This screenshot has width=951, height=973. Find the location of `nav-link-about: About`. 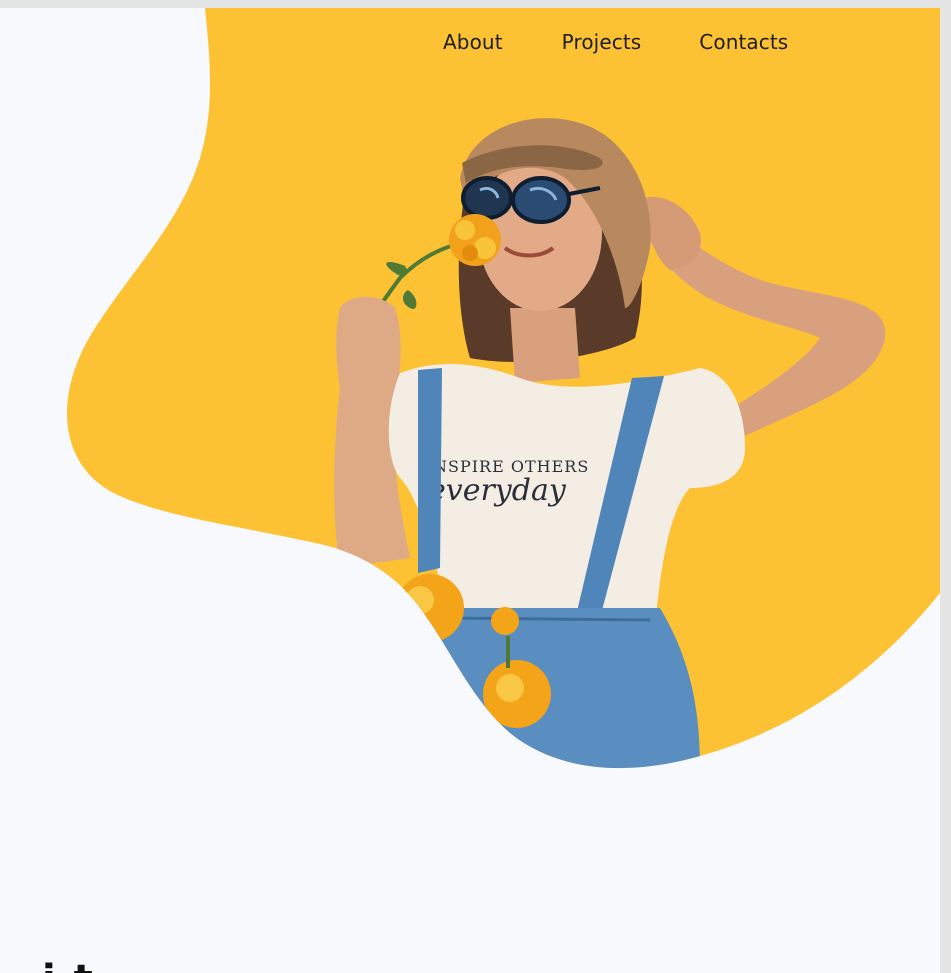

nav-link-about: About is located at coordinates (473, 42).